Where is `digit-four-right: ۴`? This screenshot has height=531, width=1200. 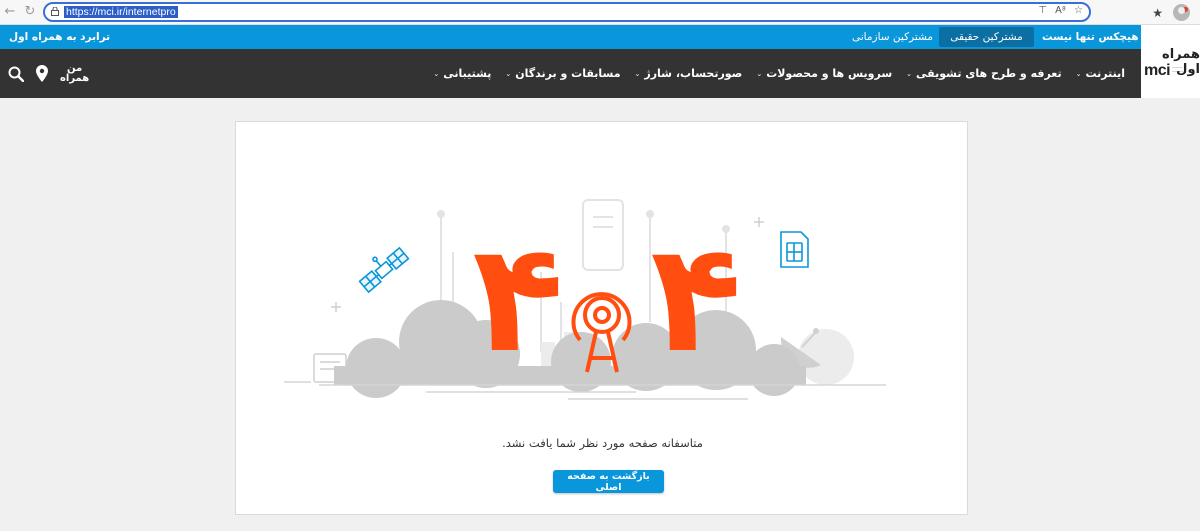
digit-four-right: ۴ is located at coordinates (696, 299).